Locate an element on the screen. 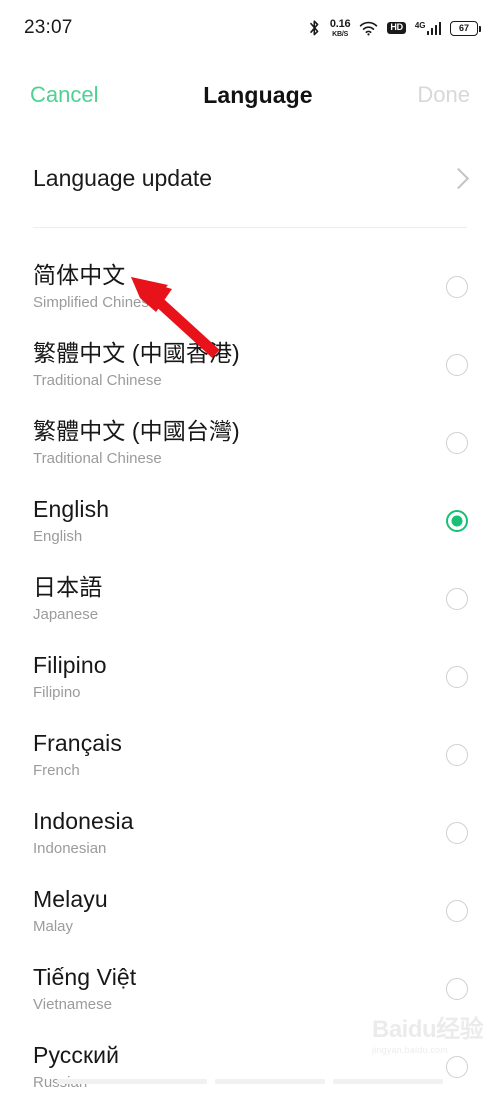  language-english-name: Filipino is located at coordinates (57, 692).